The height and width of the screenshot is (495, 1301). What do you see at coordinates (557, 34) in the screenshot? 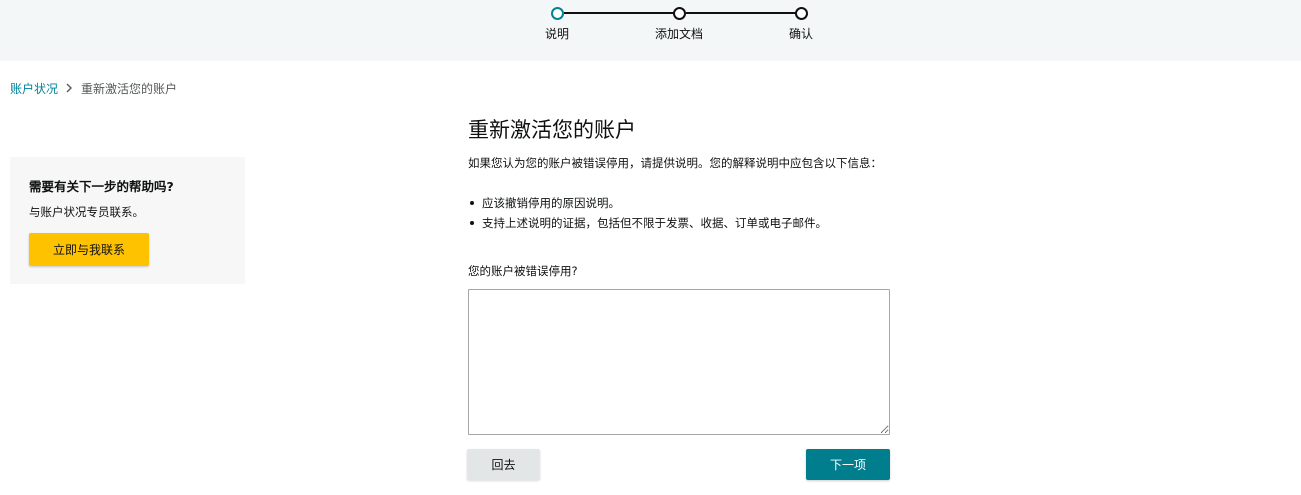
I see `step-1-label: 说明` at bounding box center [557, 34].